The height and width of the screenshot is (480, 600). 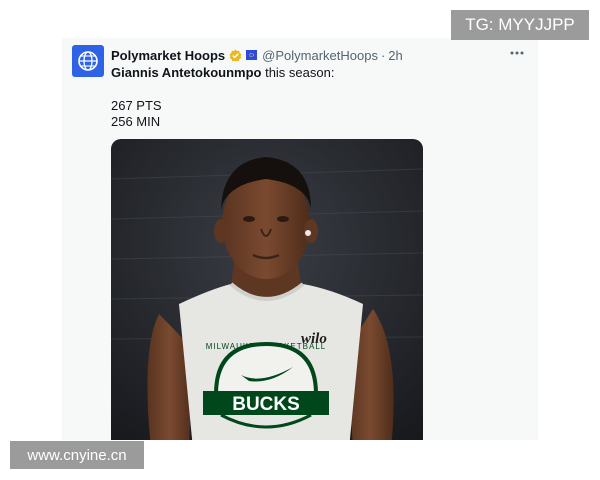 I want to click on user-handle: @PolymarketHoops, so click(x=320, y=55).